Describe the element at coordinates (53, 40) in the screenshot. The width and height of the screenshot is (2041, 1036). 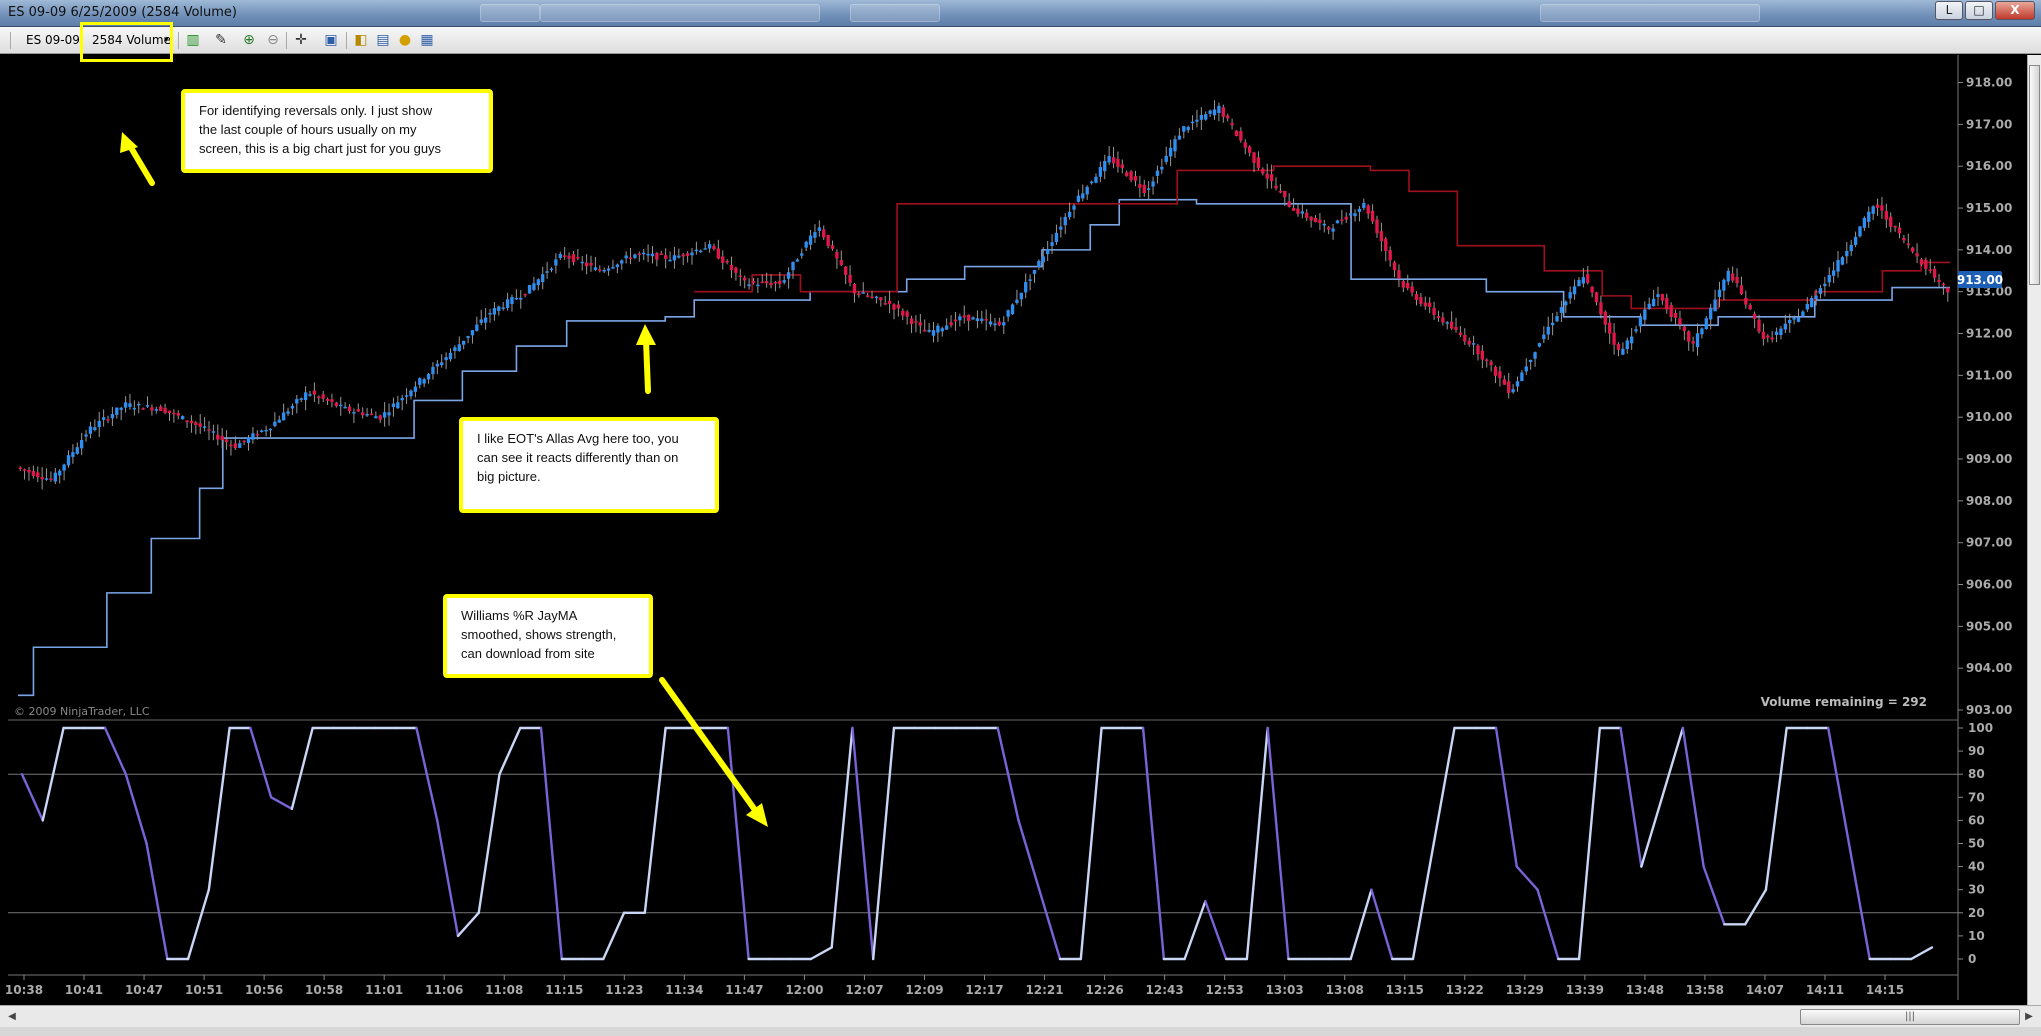
I see `instrument-selector: ES 09-09` at that location.